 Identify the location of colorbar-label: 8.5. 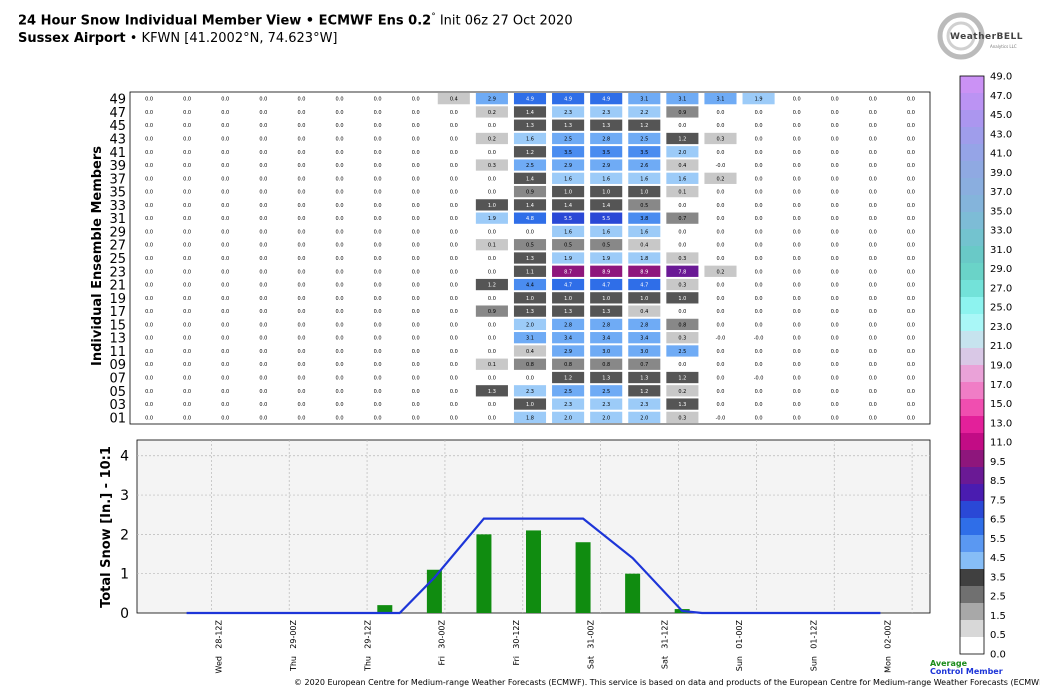
(998, 481).